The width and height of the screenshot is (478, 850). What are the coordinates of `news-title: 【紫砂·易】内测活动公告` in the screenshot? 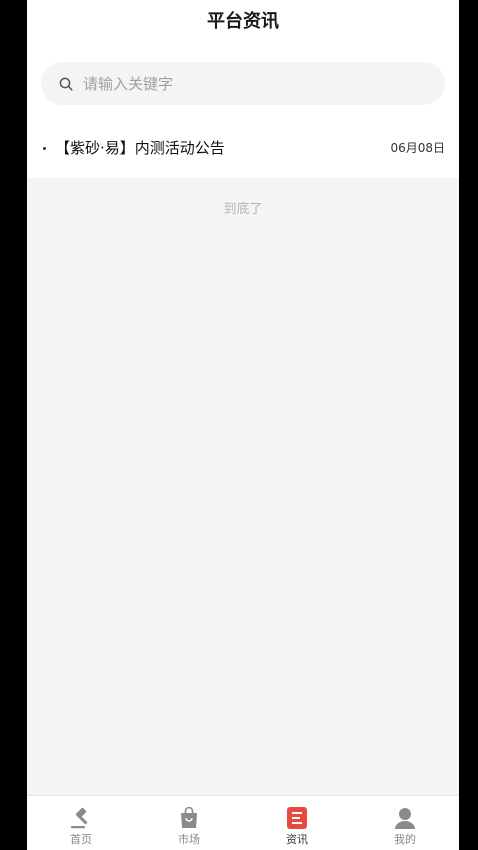 It's located at (140, 148).